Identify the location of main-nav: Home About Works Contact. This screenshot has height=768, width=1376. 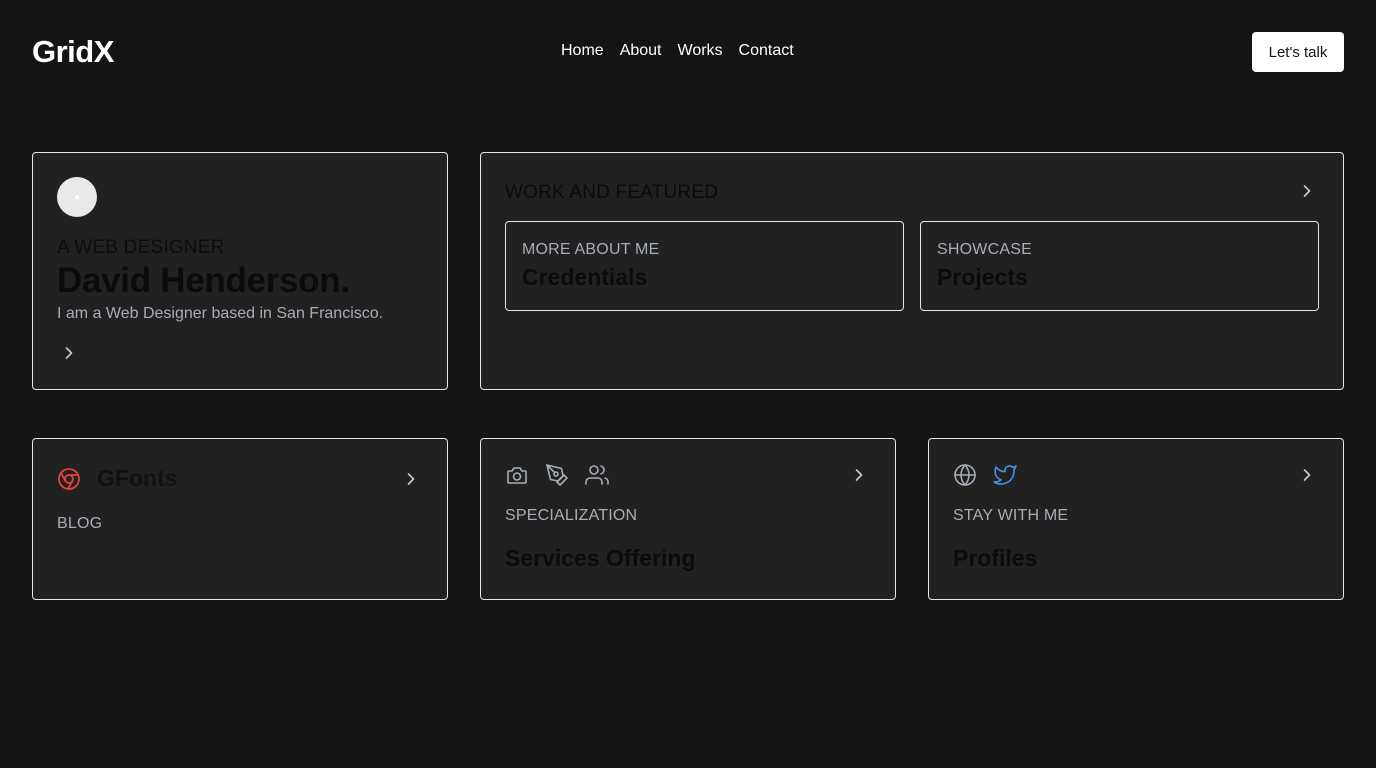
(677, 51).